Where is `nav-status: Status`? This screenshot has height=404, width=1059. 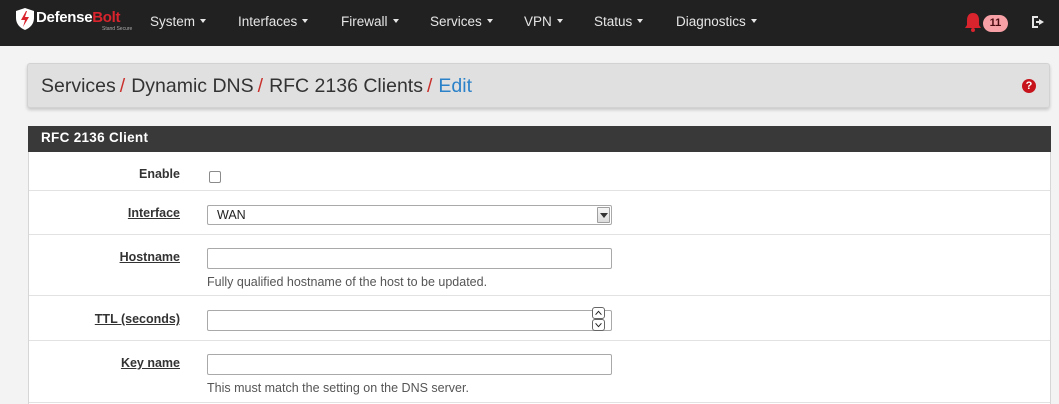
nav-status: Status is located at coordinates (619, 21).